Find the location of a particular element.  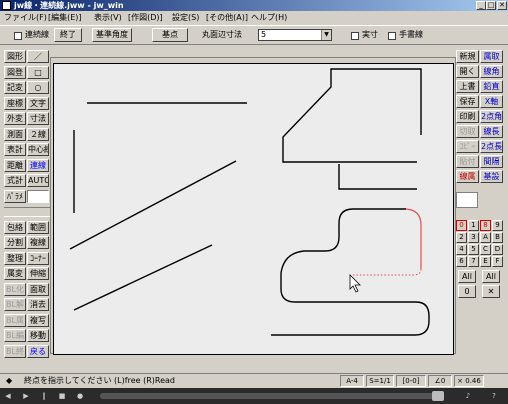

maximize-button: □ is located at coordinates (491, 5).